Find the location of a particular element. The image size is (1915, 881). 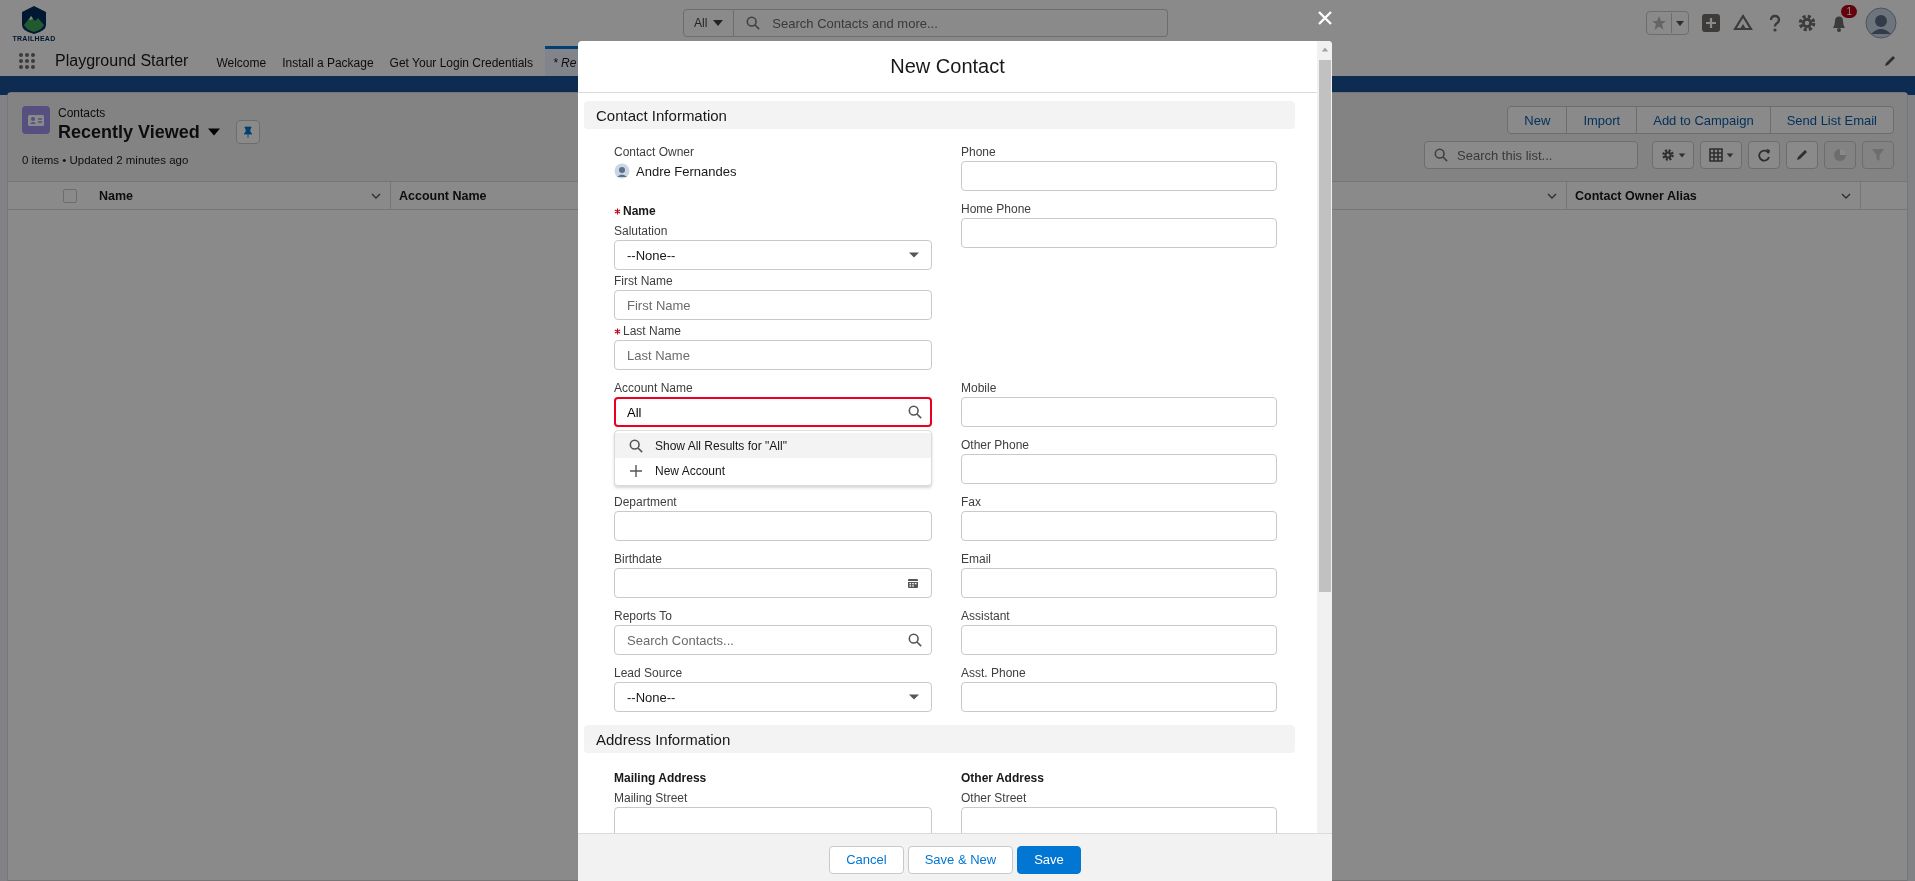

save-button: Save is located at coordinates (1049, 859).